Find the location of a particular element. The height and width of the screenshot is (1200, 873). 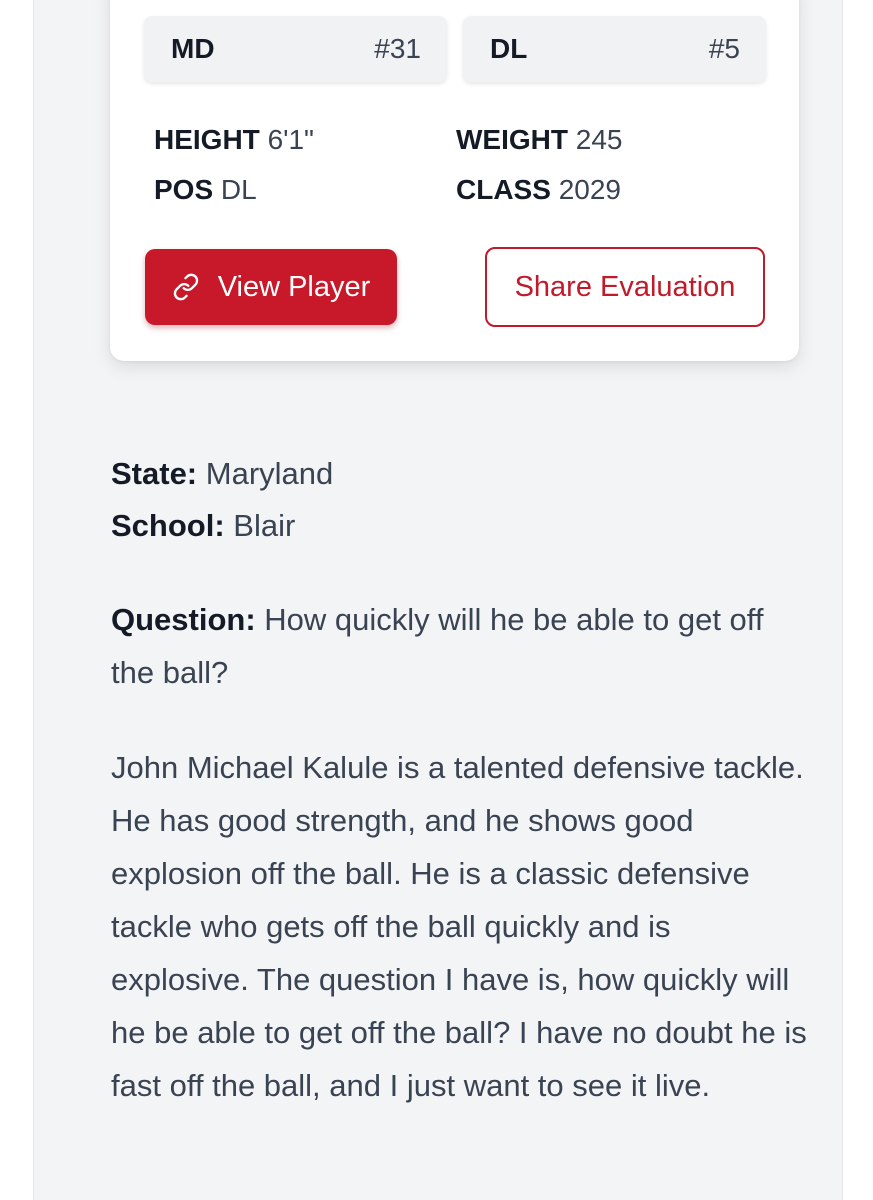

share-evaluation-button: Share Evaluation is located at coordinates (625, 287).